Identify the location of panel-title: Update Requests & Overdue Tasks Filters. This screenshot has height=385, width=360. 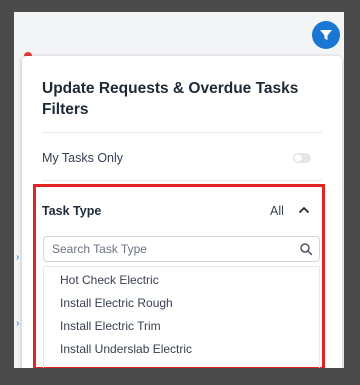
(170, 99).